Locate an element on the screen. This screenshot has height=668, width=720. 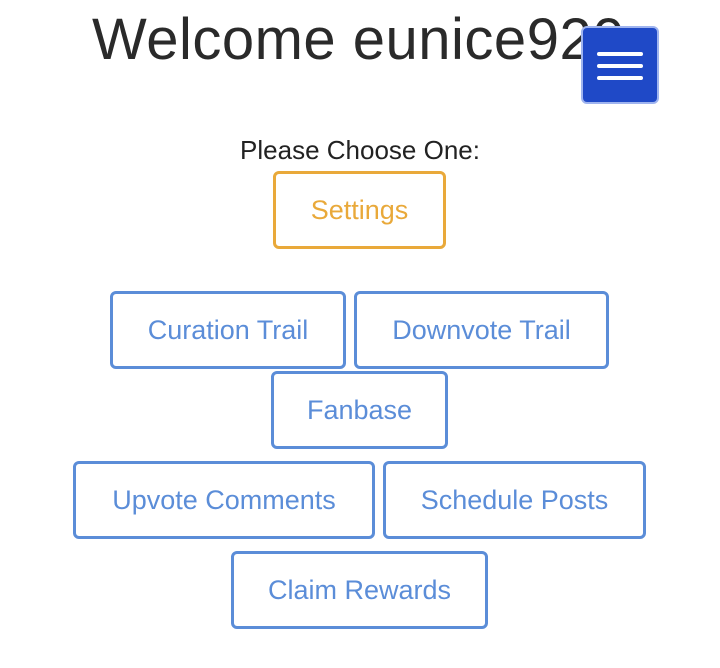
hamburger-menu-button is located at coordinates (620, 65).